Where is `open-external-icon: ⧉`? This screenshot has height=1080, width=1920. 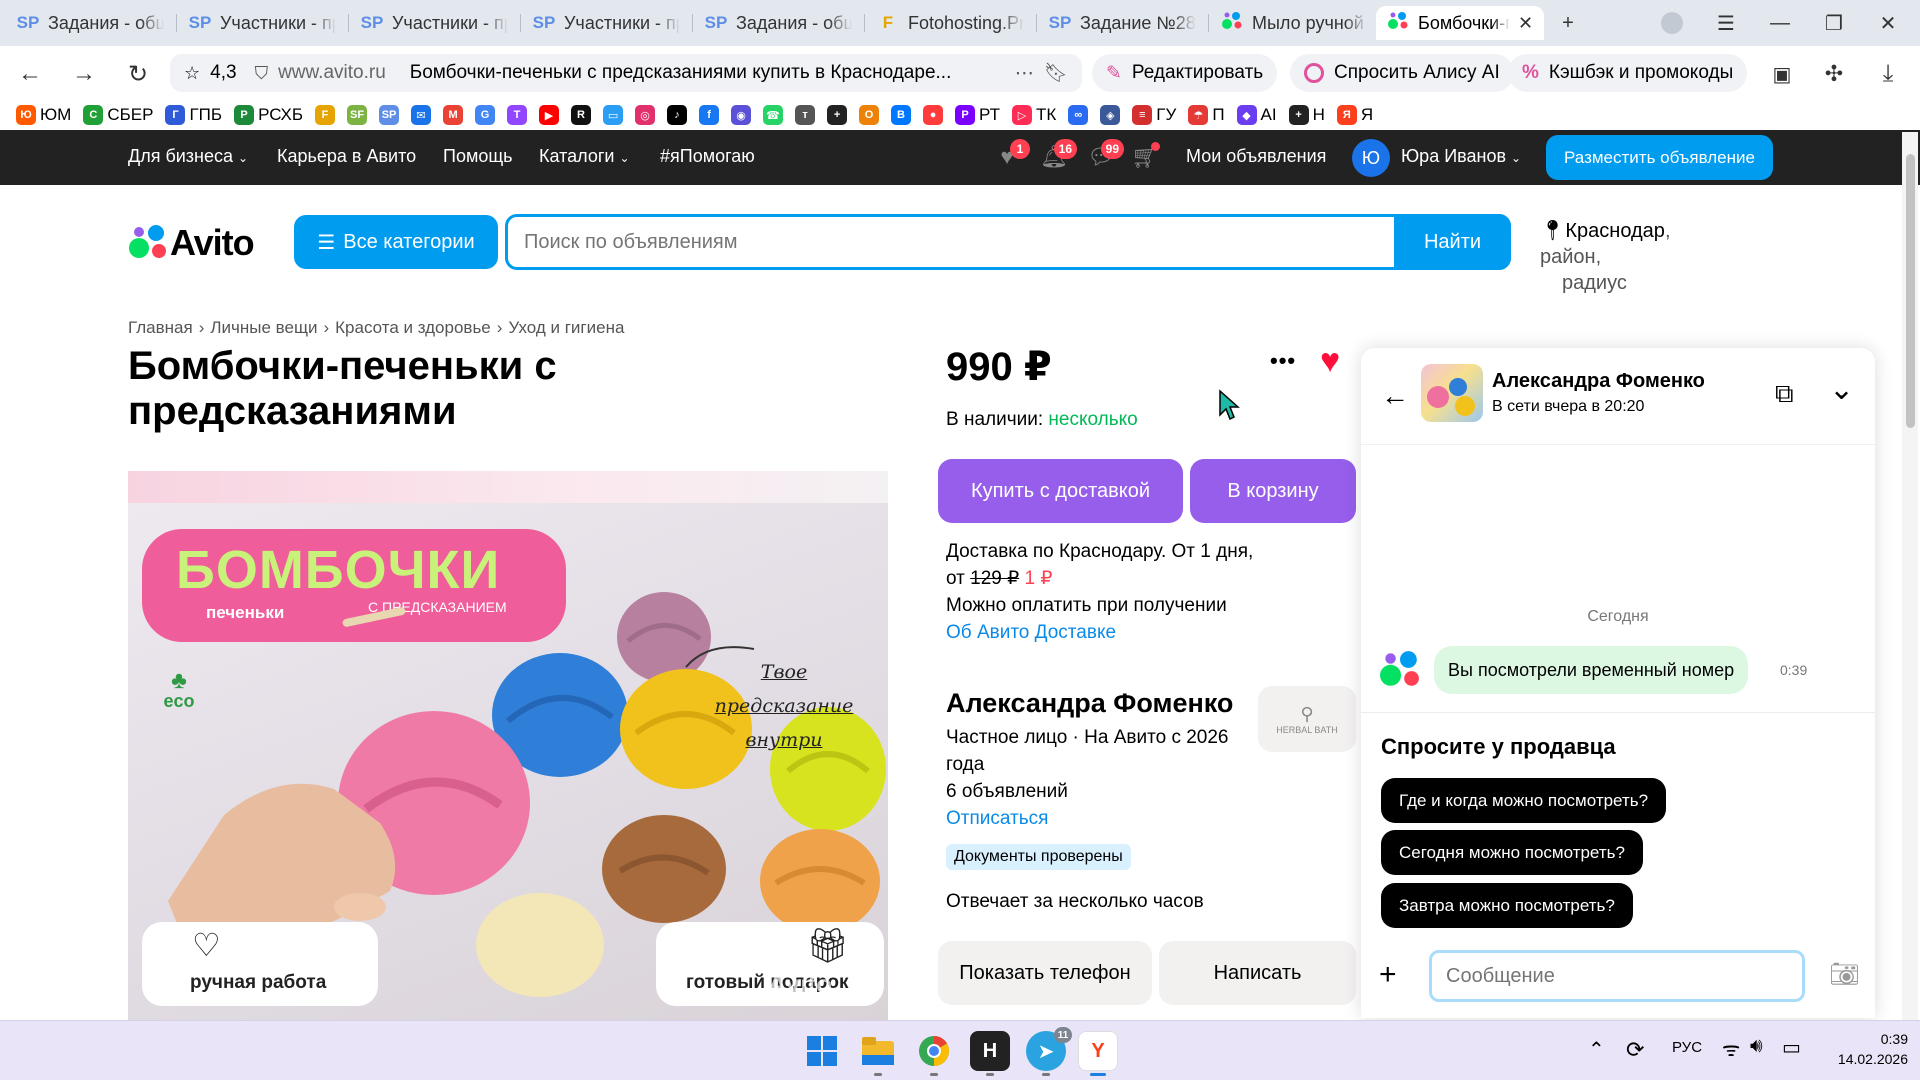
open-external-icon: ⧉ is located at coordinates (1784, 394).